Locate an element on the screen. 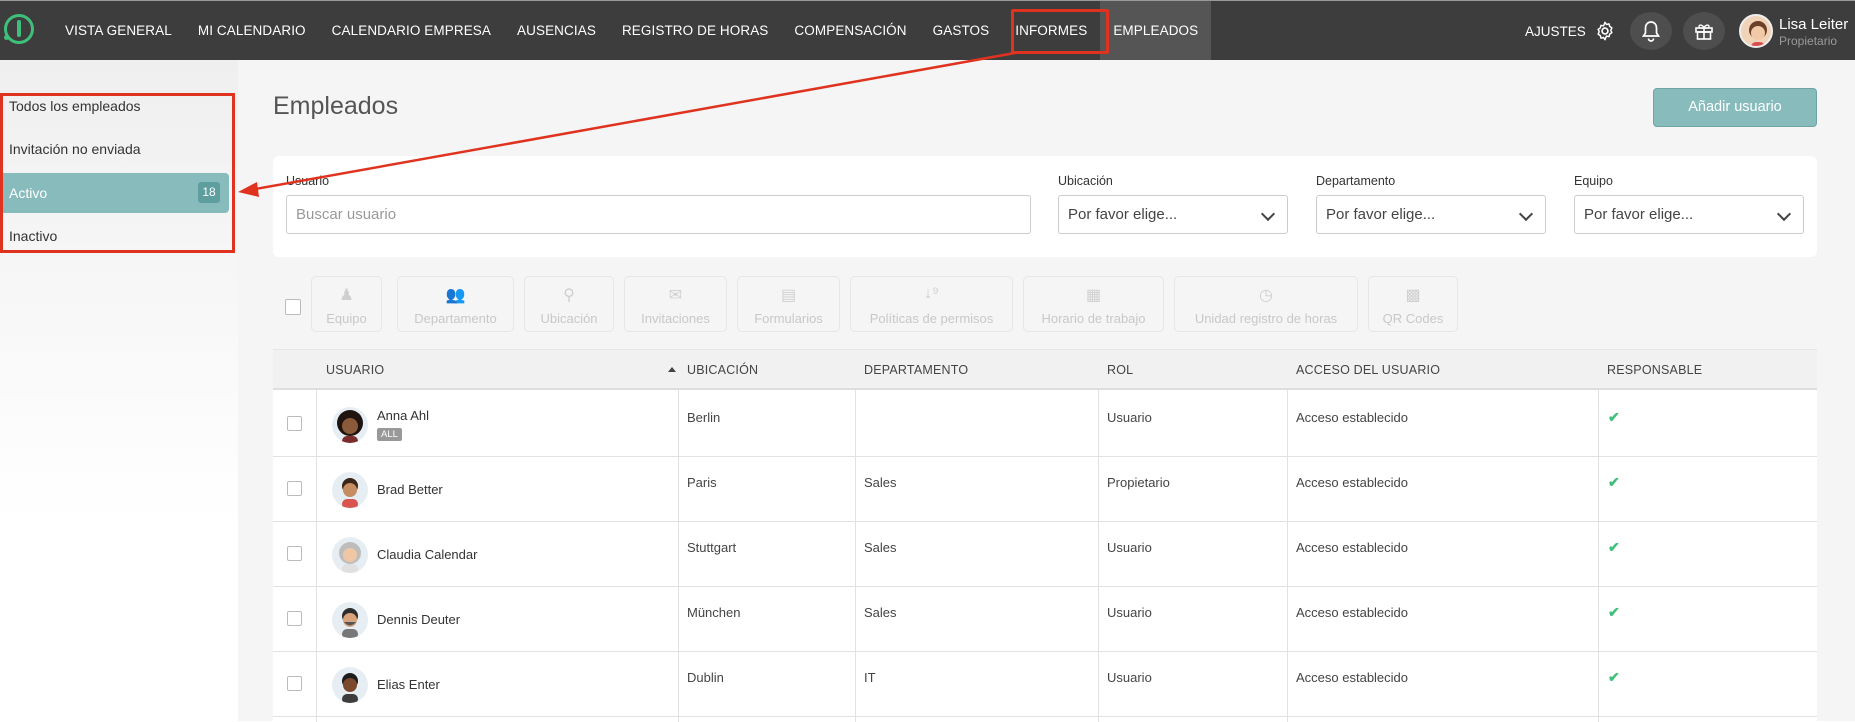 The height and width of the screenshot is (722, 1855). bulk-work-schedule-label: Horario de trabajo is located at coordinates (1093, 318).